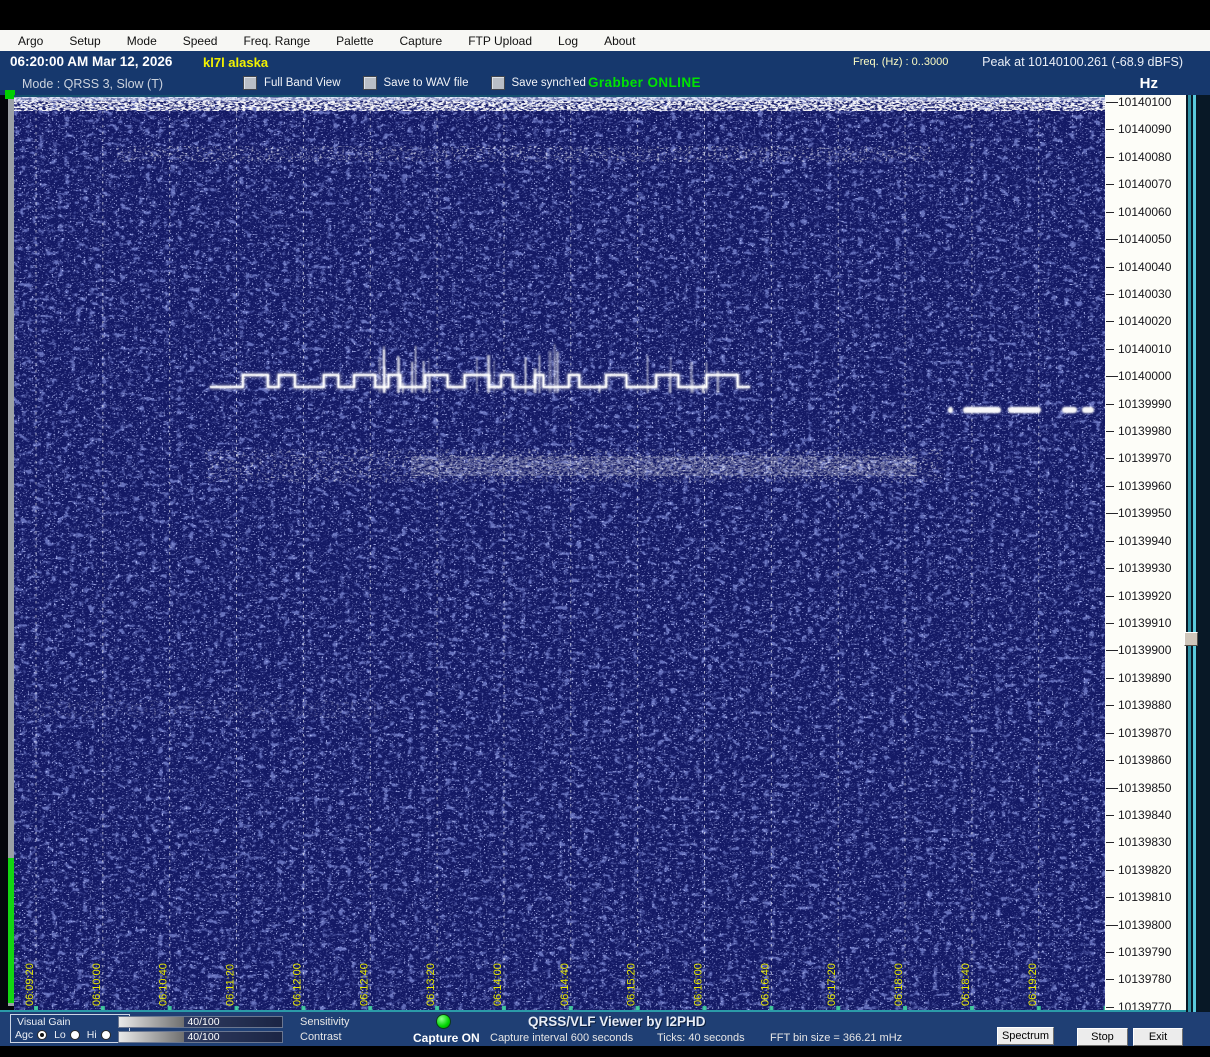 The image size is (1210, 1057). What do you see at coordinates (500, 41) in the screenshot?
I see `menu-item-ftp-upload: FTP Upload` at bounding box center [500, 41].